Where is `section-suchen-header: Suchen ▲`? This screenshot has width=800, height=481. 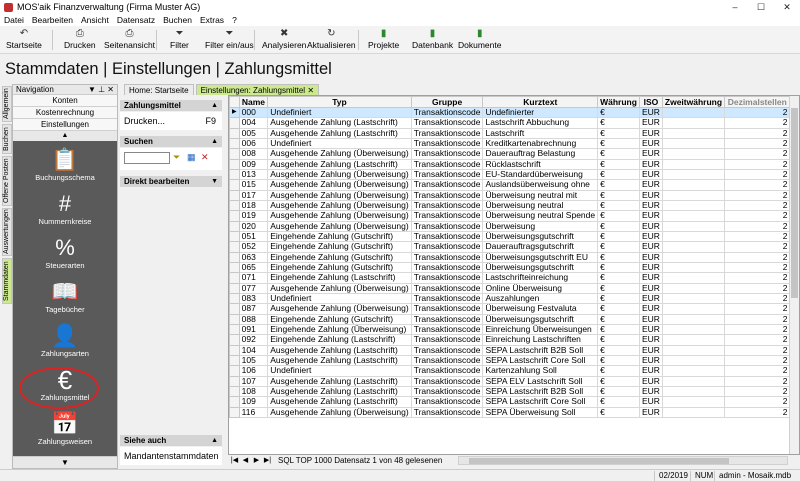 section-suchen-header: Suchen ▲ is located at coordinates (171, 141).